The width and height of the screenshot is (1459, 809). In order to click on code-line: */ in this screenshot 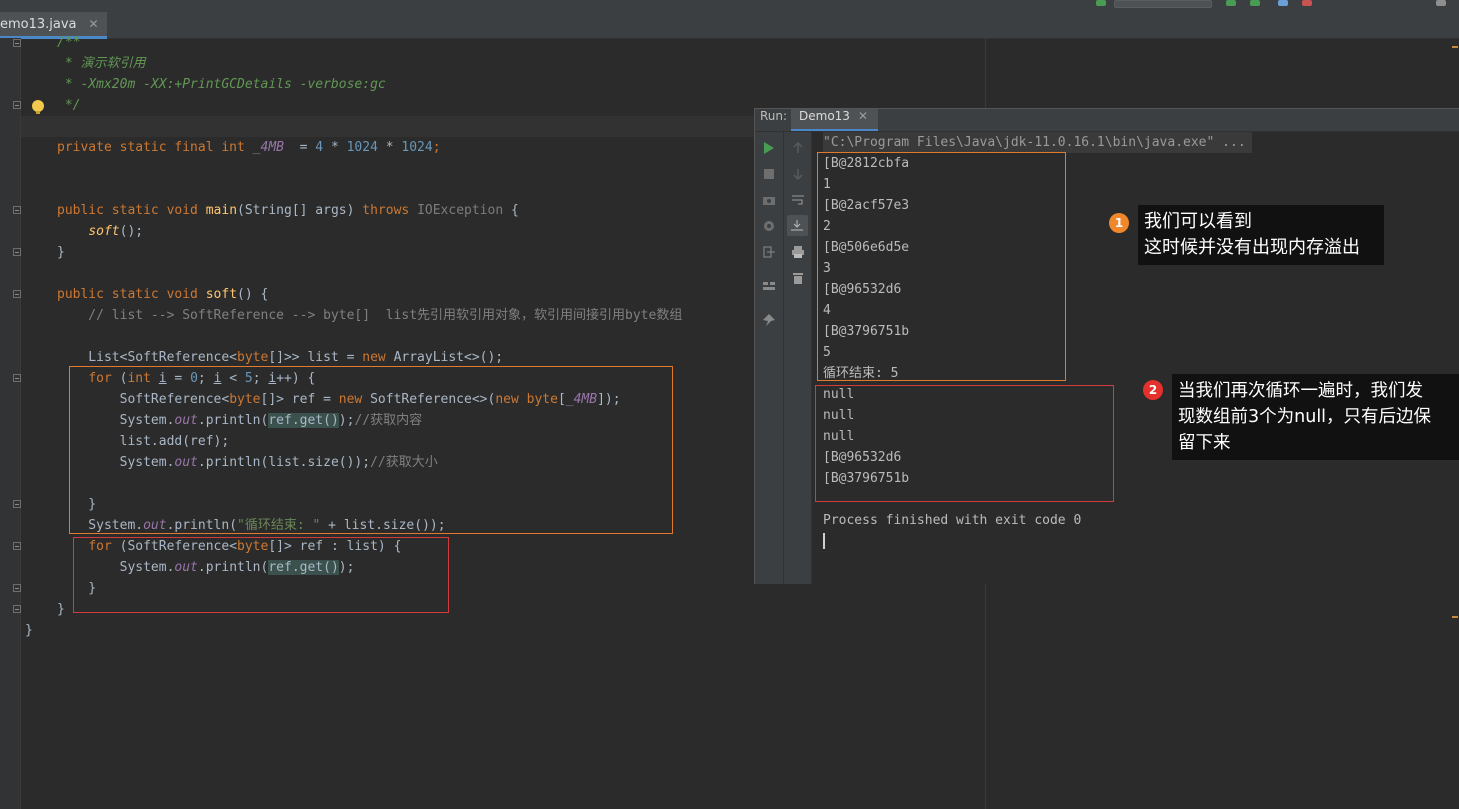, I will do `click(69, 105)`.